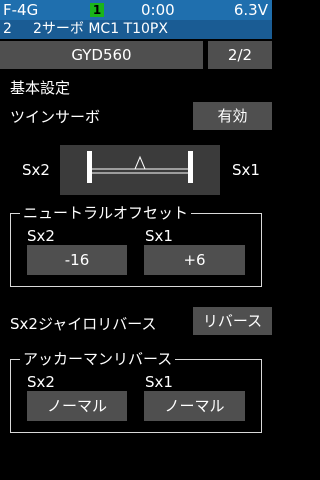 The image size is (320, 480). What do you see at coordinates (77, 406) in the screenshot?
I see `ackerman-left-value: ノーマル` at bounding box center [77, 406].